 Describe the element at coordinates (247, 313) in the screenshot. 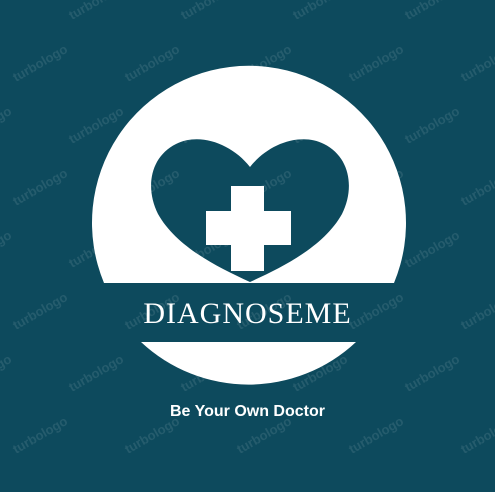

I see `brand-name: DIAGNOSEME` at that location.